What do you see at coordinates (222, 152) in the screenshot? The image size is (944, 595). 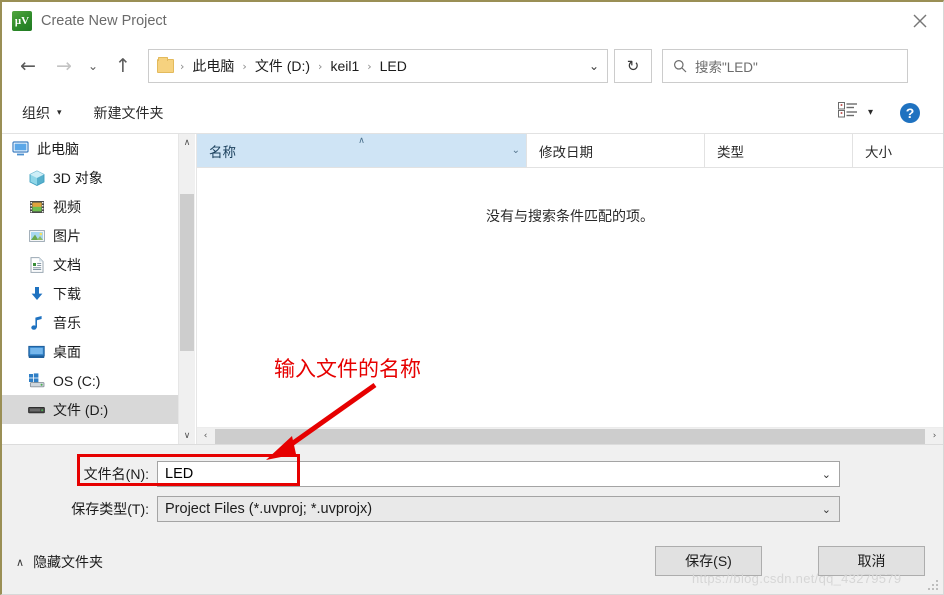 I see `column-header-label: 名称` at bounding box center [222, 152].